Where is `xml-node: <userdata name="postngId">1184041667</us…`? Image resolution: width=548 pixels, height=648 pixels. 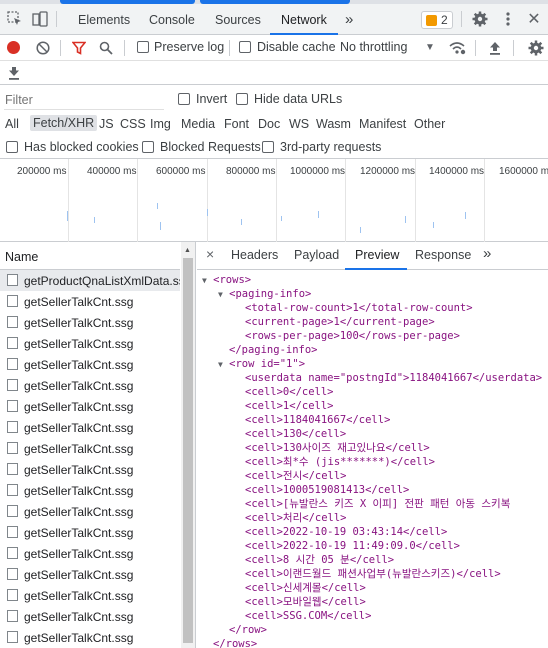
xml-node: <userdata name="postngId">1184041667</us… is located at coordinates (394, 378).